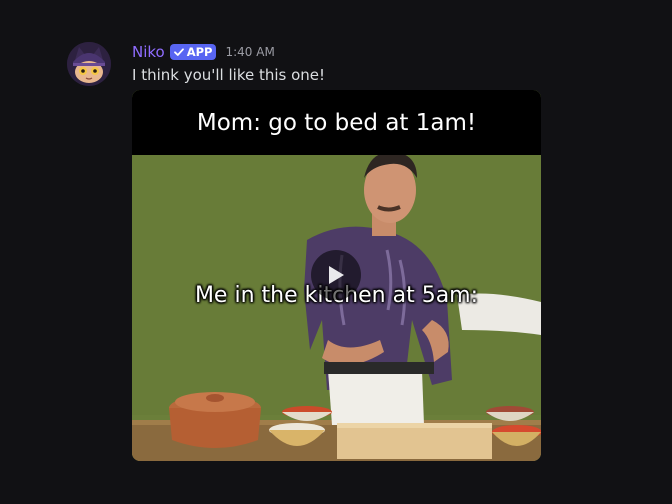  Describe the element at coordinates (148, 52) in the screenshot. I see `username: Niko` at that location.